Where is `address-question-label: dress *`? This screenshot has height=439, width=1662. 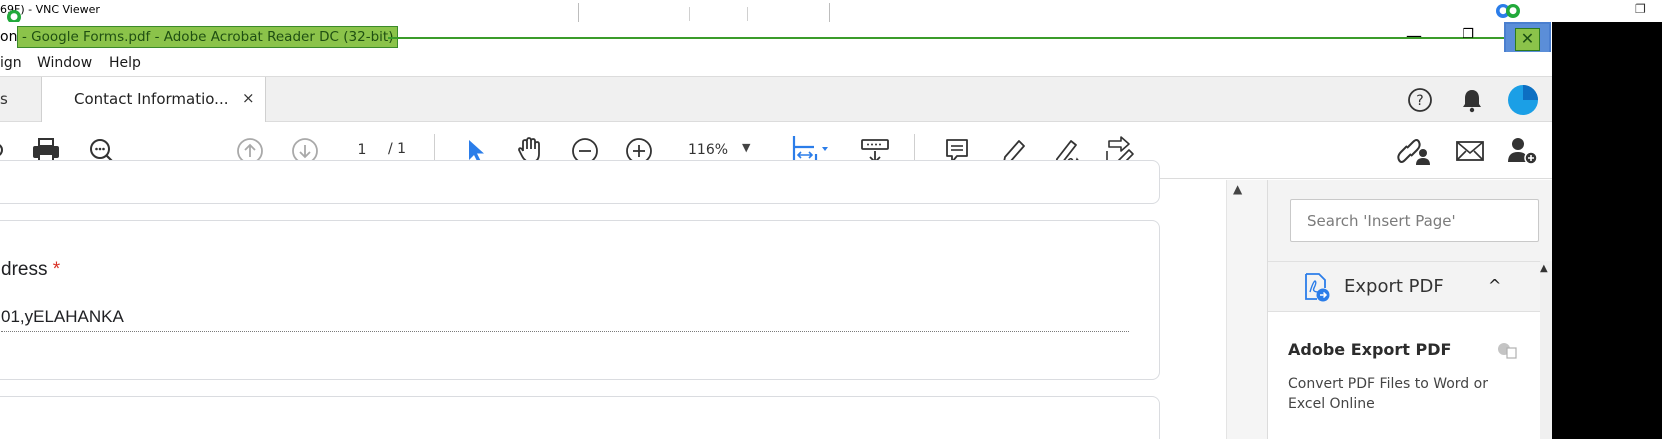
address-question-label: dress * is located at coordinates (30, 270).